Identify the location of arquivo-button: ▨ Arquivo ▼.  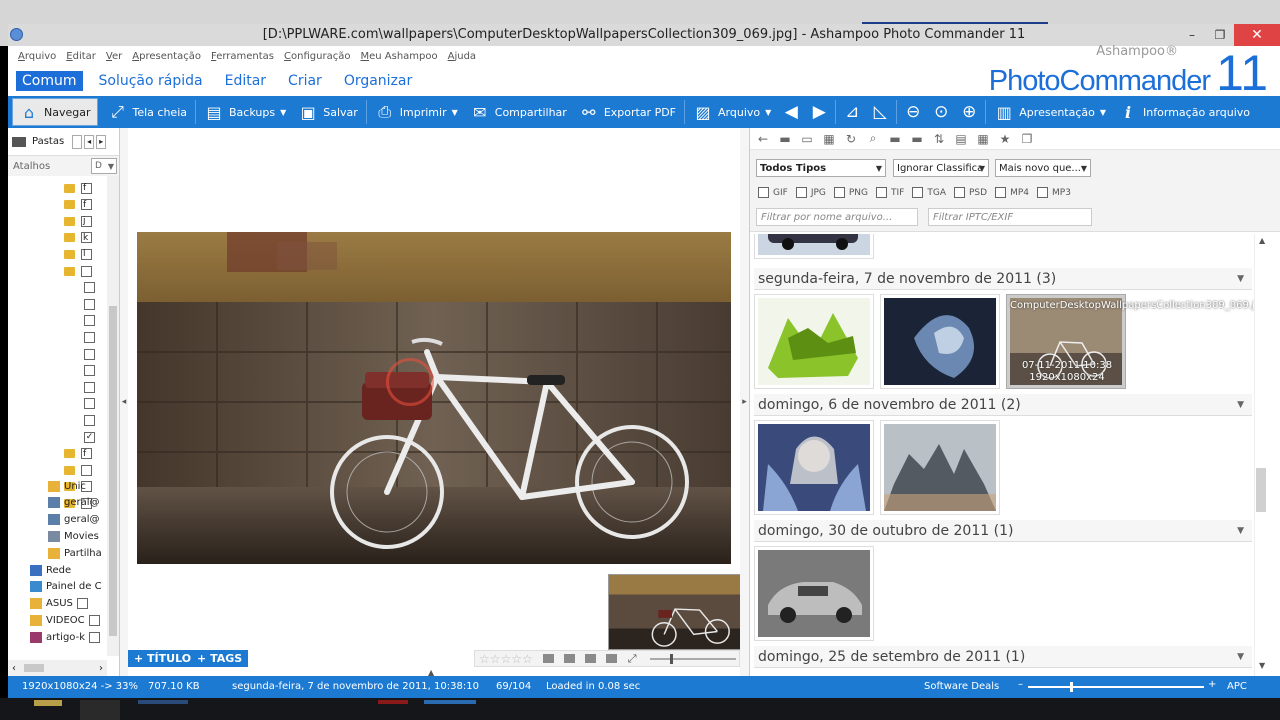
(732, 112).